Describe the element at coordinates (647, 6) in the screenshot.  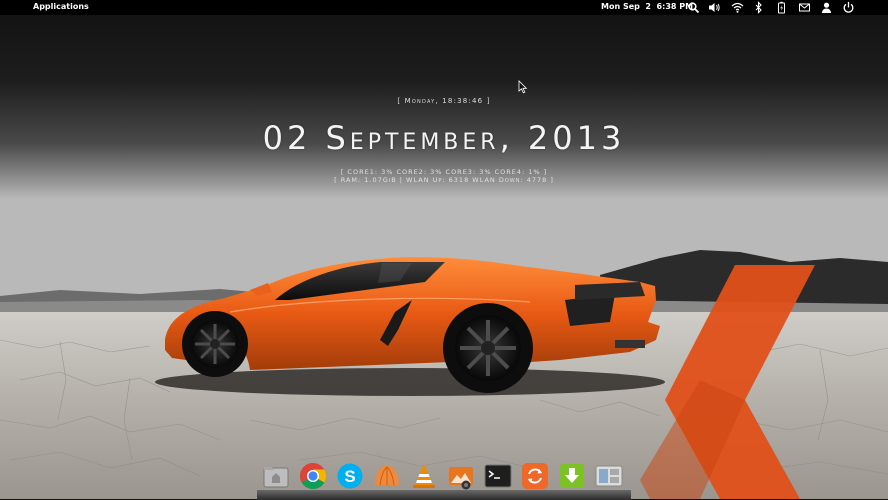
I see `panel-clock: Mon Sep 2 6:38 PM` at that location.